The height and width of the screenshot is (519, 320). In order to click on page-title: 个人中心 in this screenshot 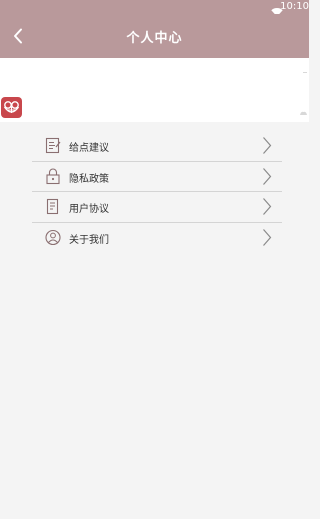, I will do `click(154, 38)`.